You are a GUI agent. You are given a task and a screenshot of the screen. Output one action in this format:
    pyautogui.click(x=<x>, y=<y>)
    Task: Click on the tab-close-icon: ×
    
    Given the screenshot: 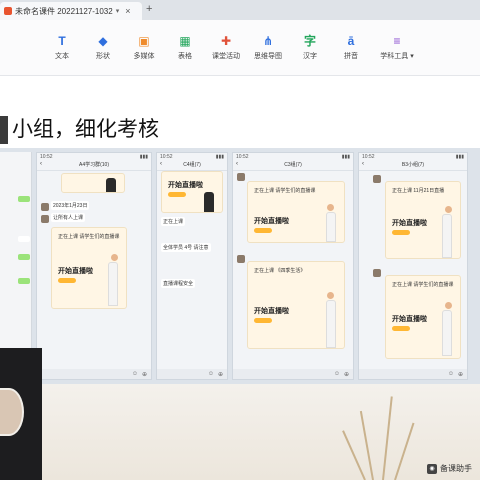 What is the action you would take?
    pyautogui.click(x=127, y=11)
    